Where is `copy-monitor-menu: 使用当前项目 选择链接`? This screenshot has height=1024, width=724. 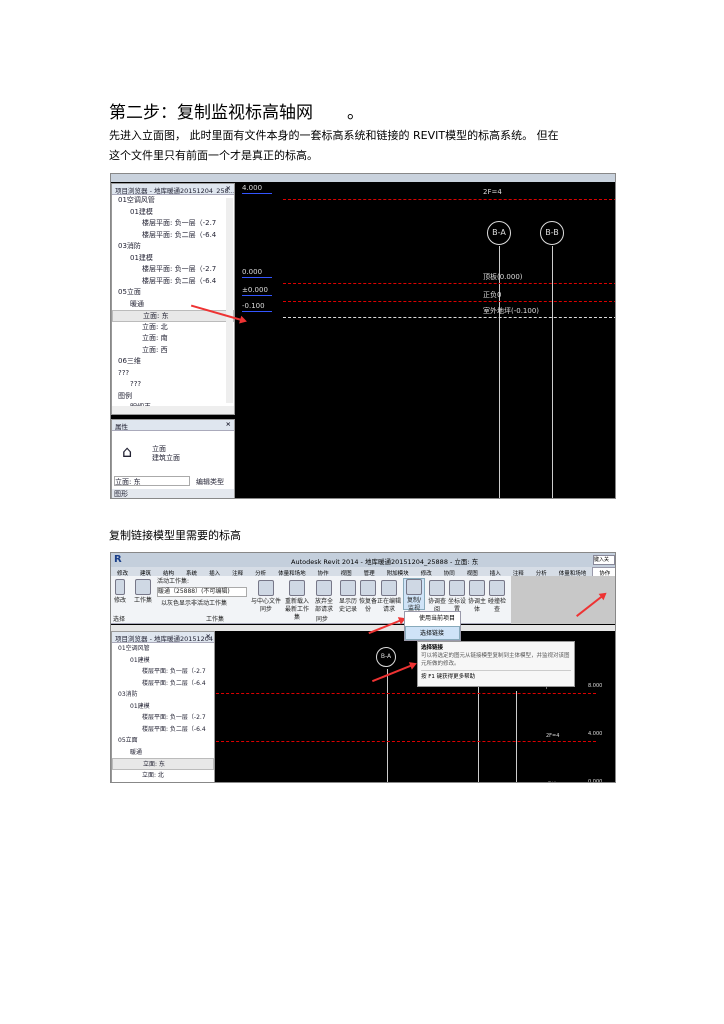 copy-monitor-menu: 使用当前项目 选择链接 is located at coordinates (432, 626).